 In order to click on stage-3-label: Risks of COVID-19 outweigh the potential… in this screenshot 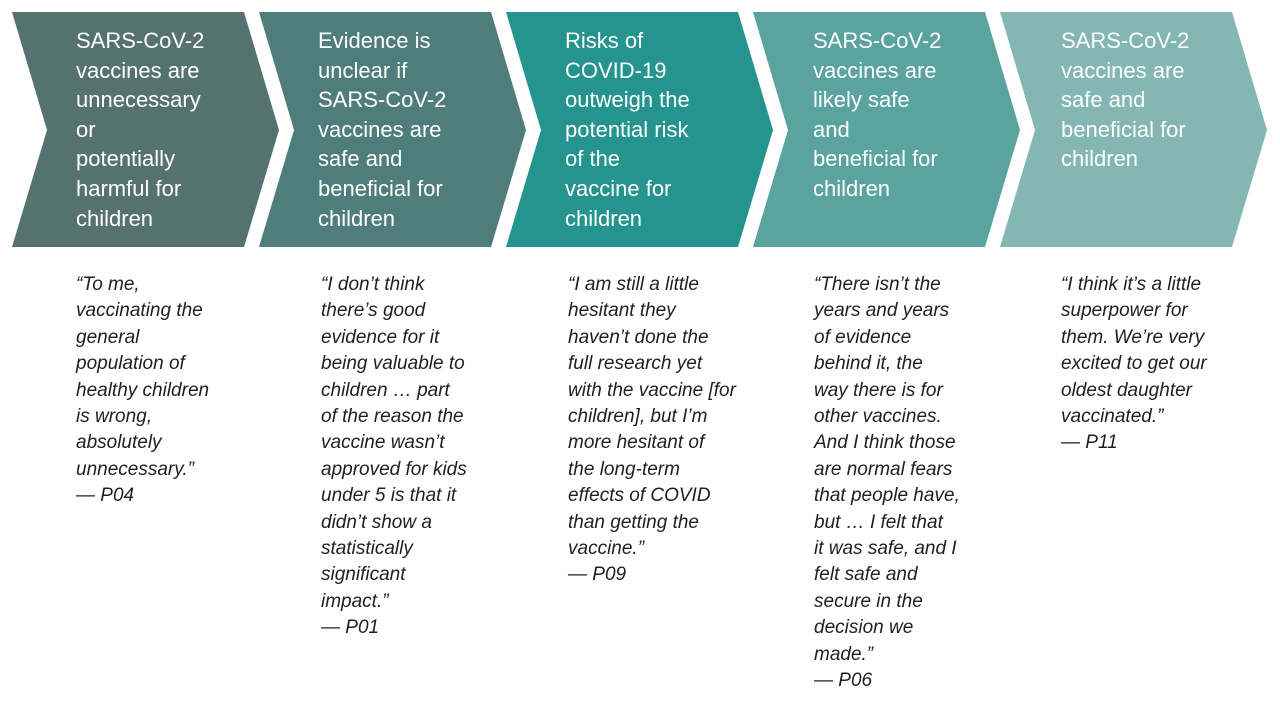, I will do `click(627, 129)`.